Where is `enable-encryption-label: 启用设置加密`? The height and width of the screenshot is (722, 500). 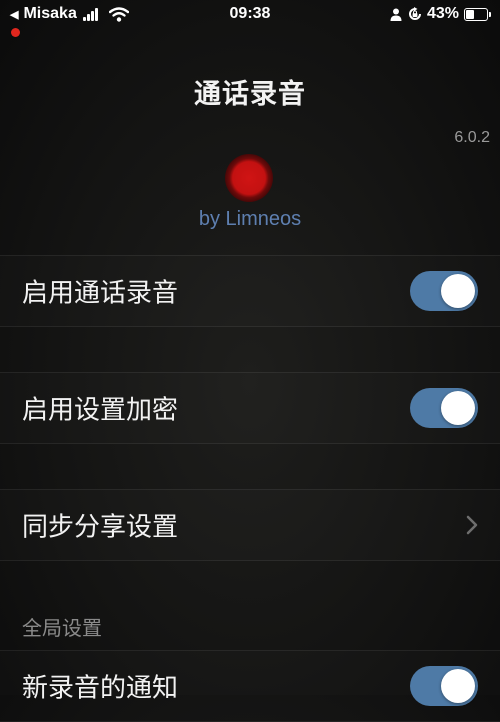
enable-encryption-label: 启用设置加密 is located at coordinates (100, 410).